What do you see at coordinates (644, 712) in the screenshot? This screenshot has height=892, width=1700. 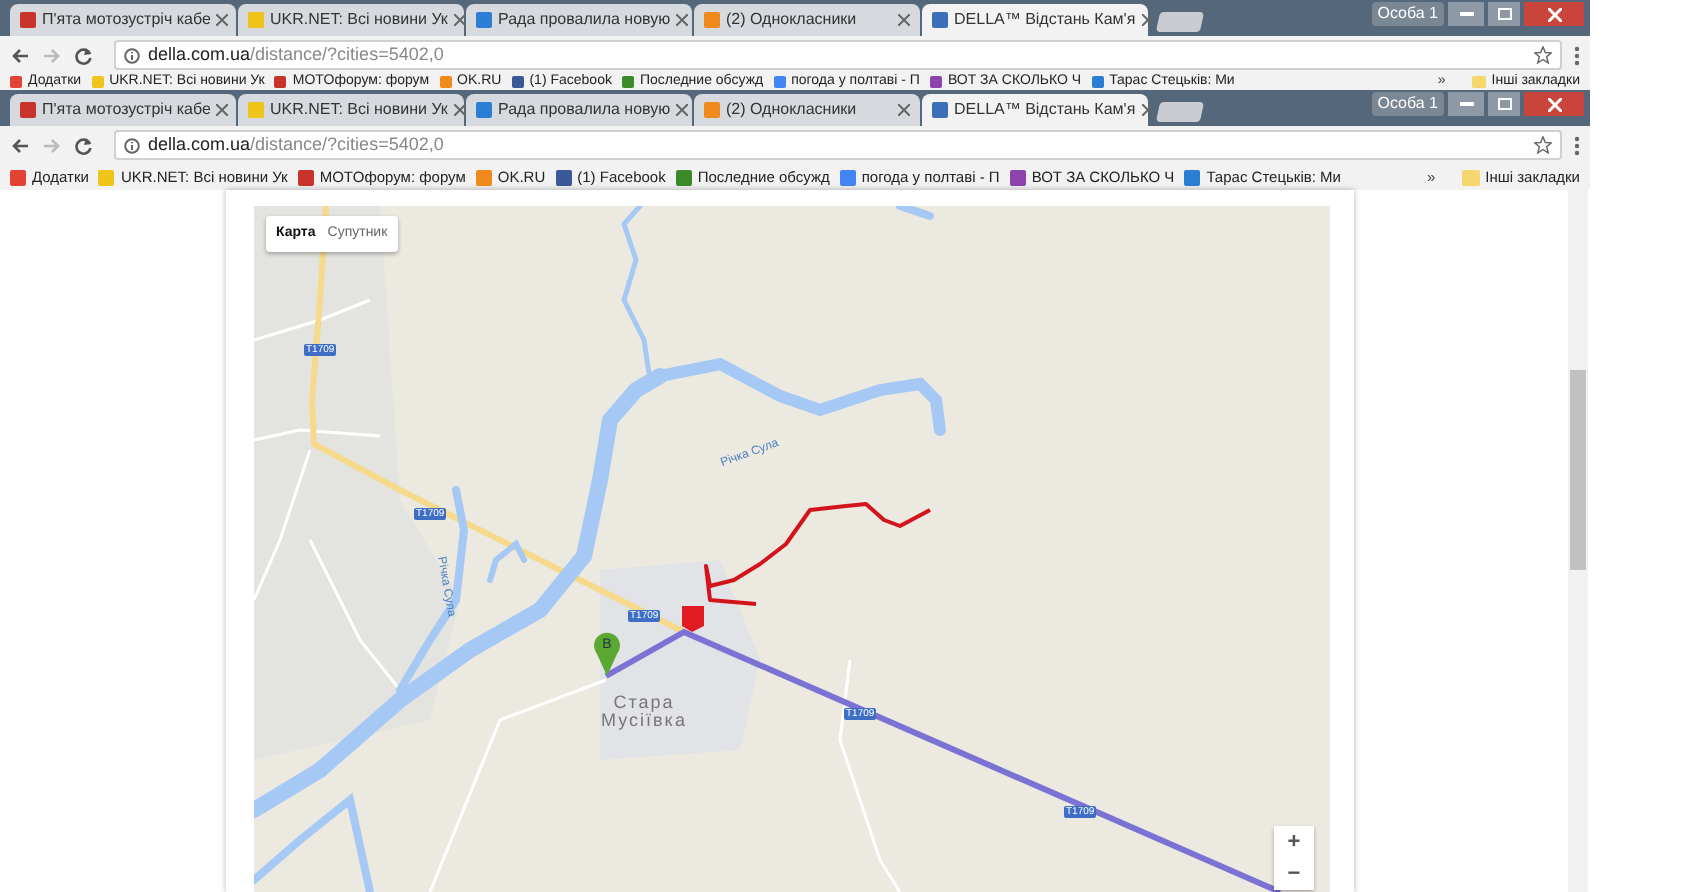 I see `place-label: Стара Мусіївка` at bounding box center [644, 712].